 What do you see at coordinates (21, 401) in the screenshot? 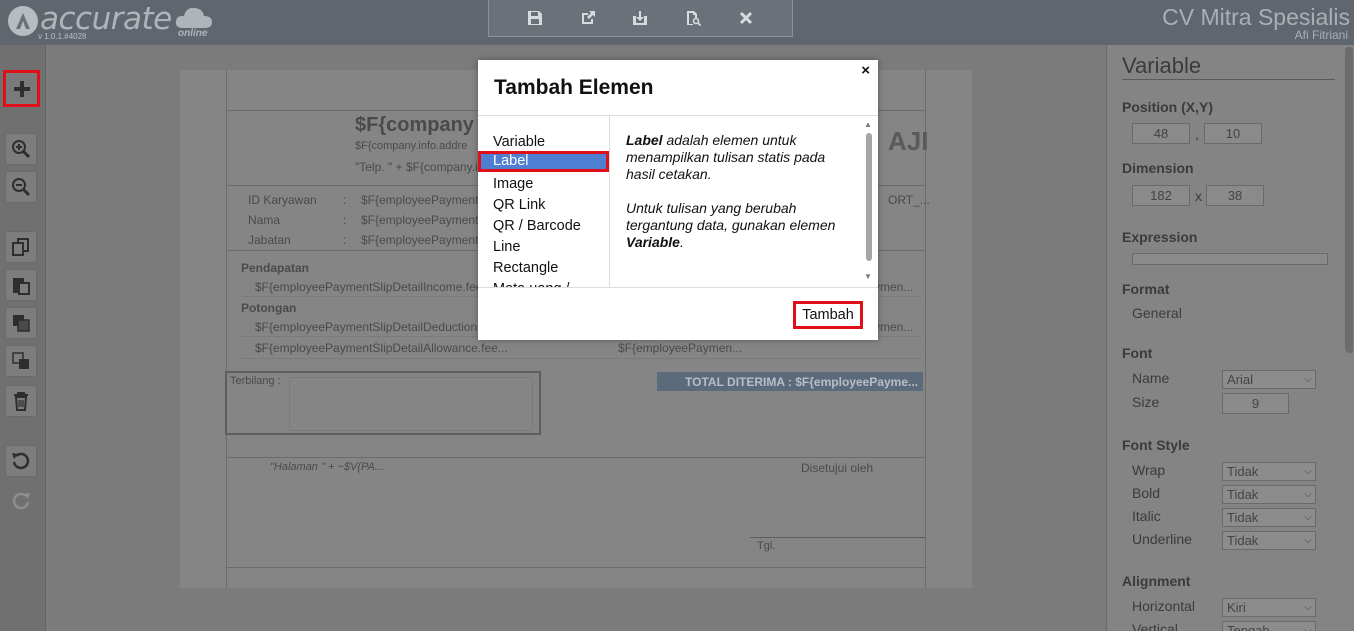
I see `delete-button` at bounding box center [21, 401].